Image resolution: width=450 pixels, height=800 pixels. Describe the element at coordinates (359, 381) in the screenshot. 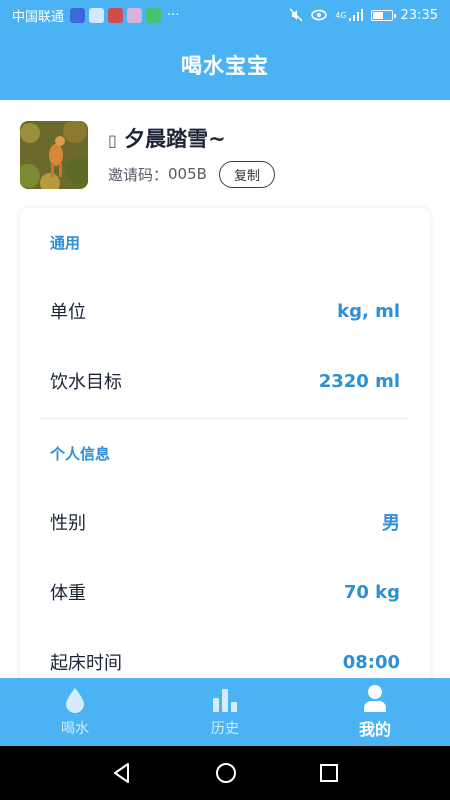

I see `setting-value: 2320 ml` at that location.